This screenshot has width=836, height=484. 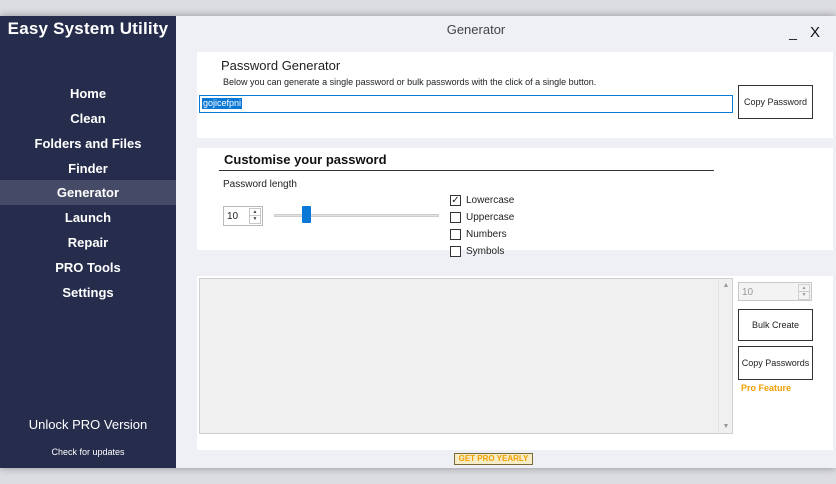 What do you see at coordinates (88, 192) in the screenshot?
I see `sidebar-item-generator: Generator` at bounding box center [88, 192].